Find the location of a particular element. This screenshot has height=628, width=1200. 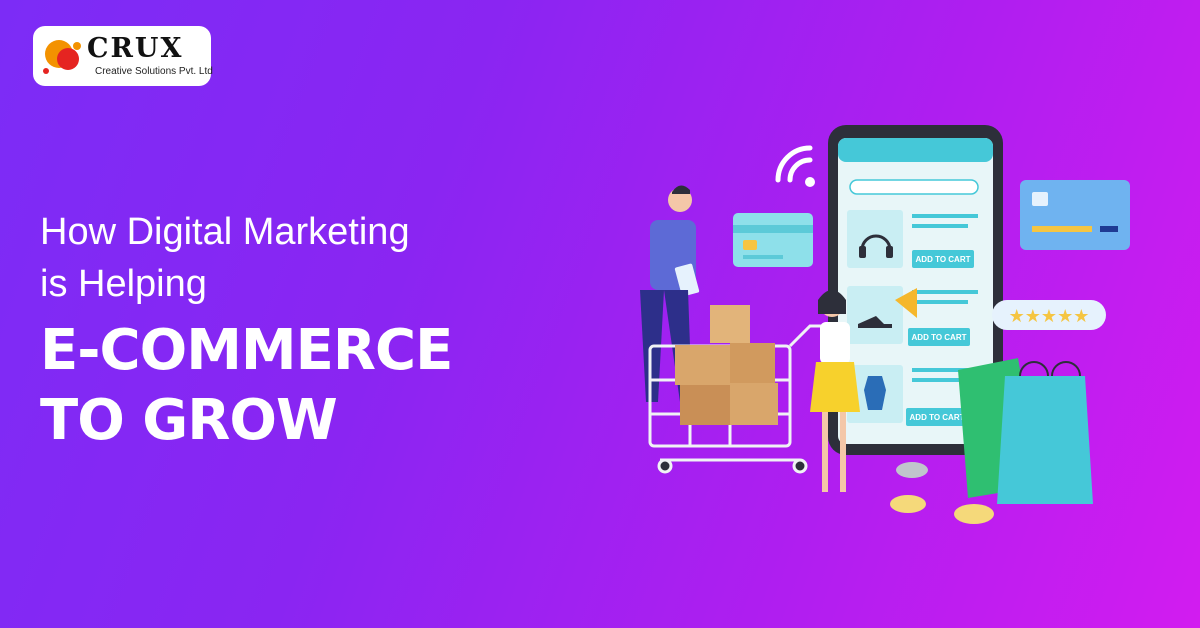

brand-tagline: Creative Solutions Pvt. Ltd is located at coordinates (154, 71).